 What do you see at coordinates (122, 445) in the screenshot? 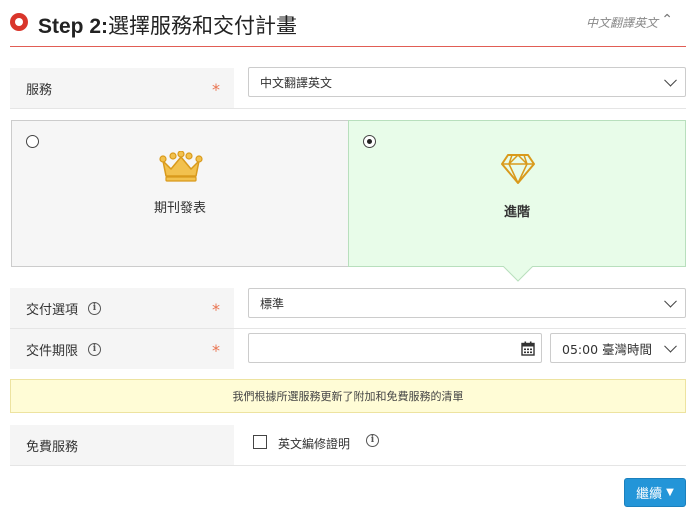
I see `free-services-label: 免費服務` at bounding box center [122, 445].